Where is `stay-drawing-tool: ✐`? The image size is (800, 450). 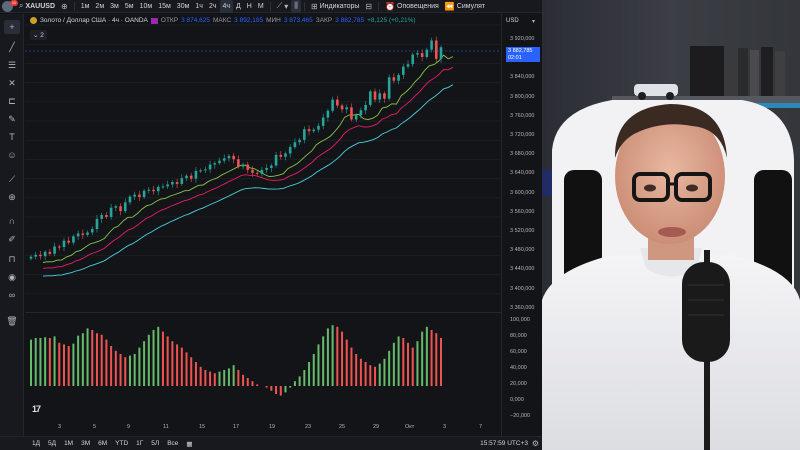 stay-drawing-tool: ✐ is located at coordinates (12, 239).